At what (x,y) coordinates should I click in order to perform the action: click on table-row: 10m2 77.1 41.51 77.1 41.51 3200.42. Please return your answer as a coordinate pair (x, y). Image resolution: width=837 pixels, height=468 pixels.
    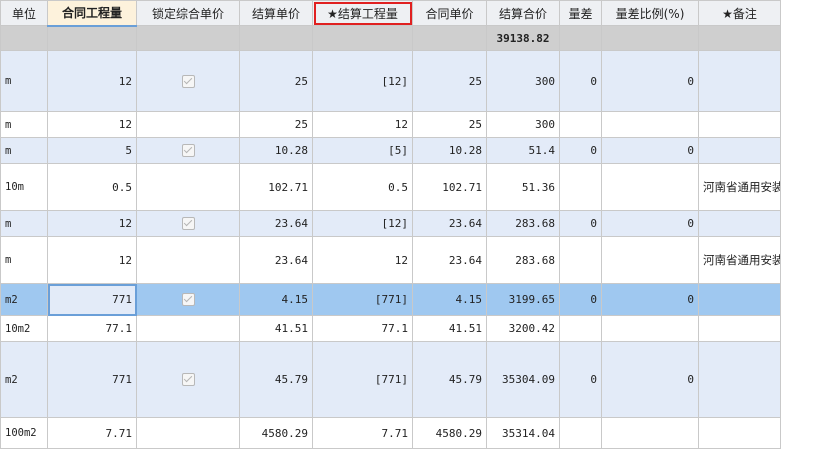
    Looking at the image, I should click on (390, 328).